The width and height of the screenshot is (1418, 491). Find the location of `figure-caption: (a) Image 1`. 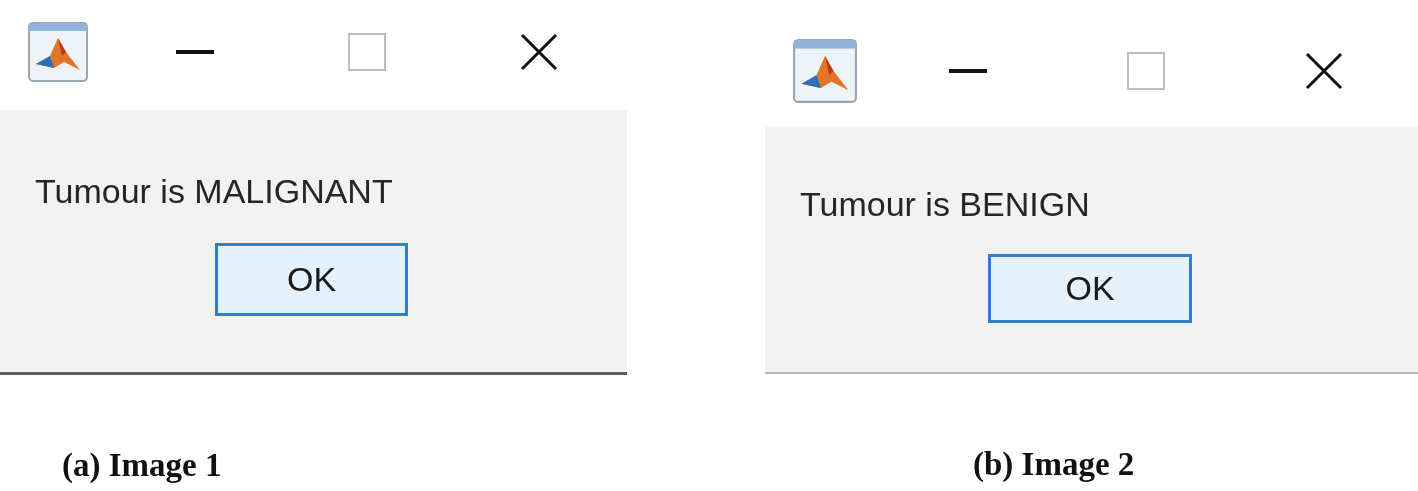

figure-caption: (a) Image 1 is located at coordinates (142, 465).